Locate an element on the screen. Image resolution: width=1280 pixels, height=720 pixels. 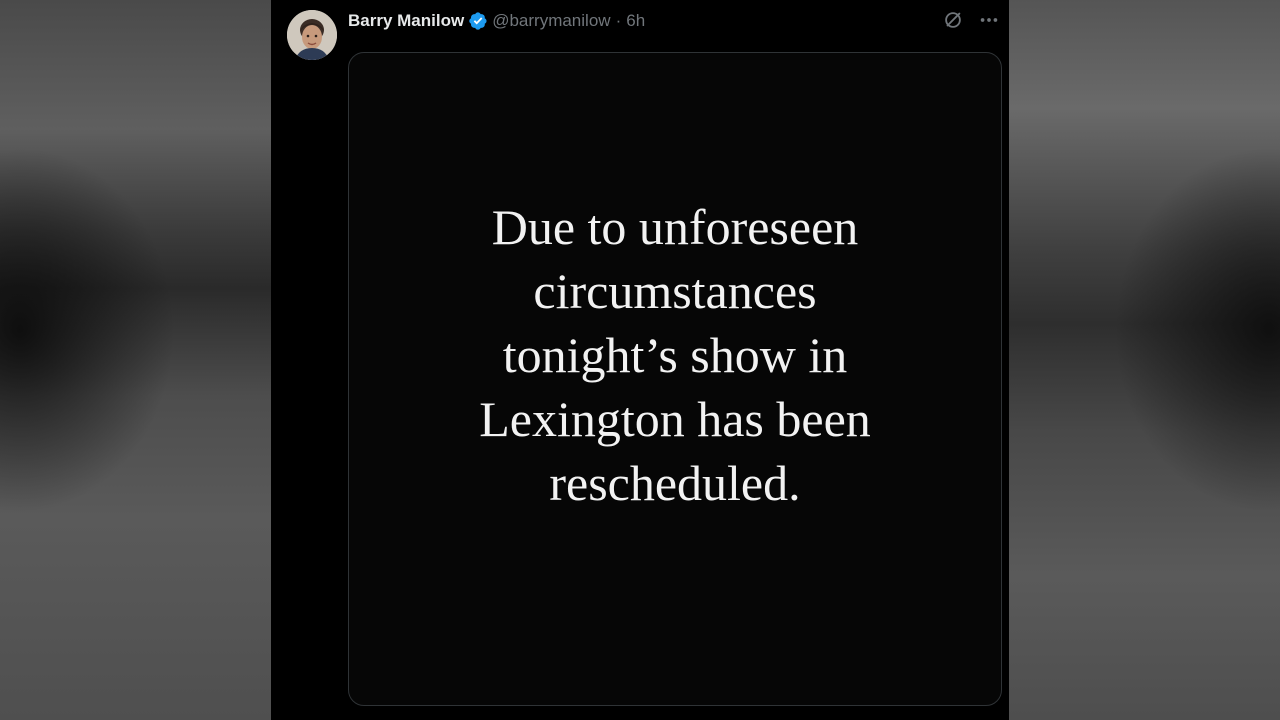
tweet-header: Barry Manilow @barrymanilow · 6h is located at coordinates (496, 21).